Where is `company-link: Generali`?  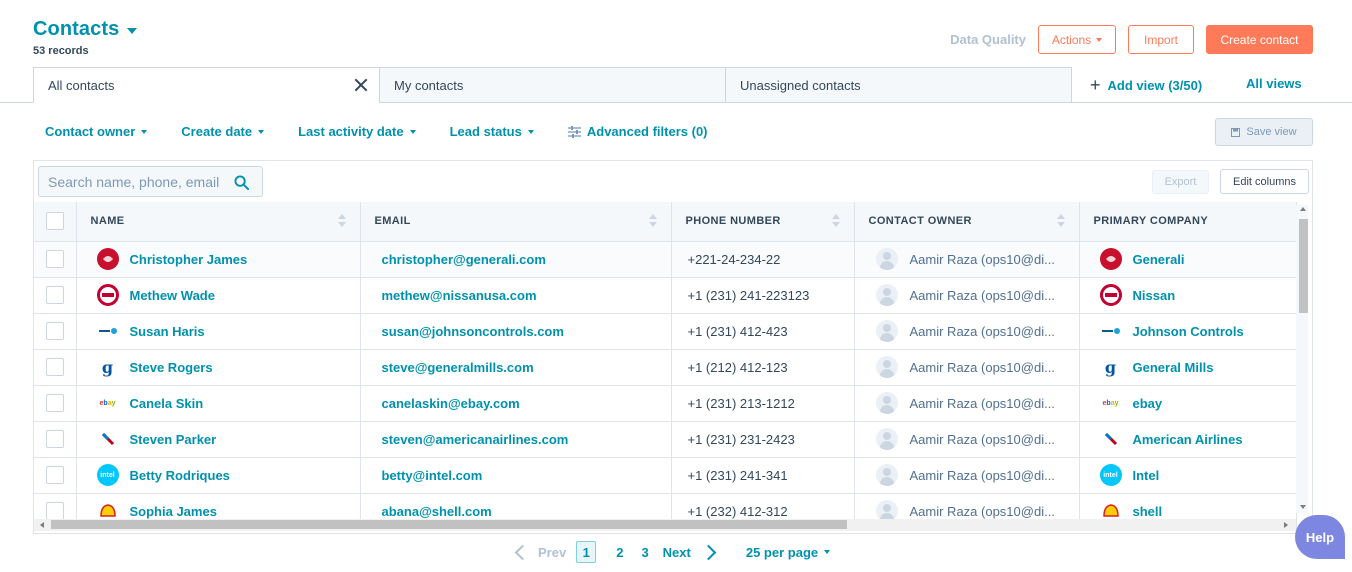 company-link: Generali is located at coordinates (1159, 259).